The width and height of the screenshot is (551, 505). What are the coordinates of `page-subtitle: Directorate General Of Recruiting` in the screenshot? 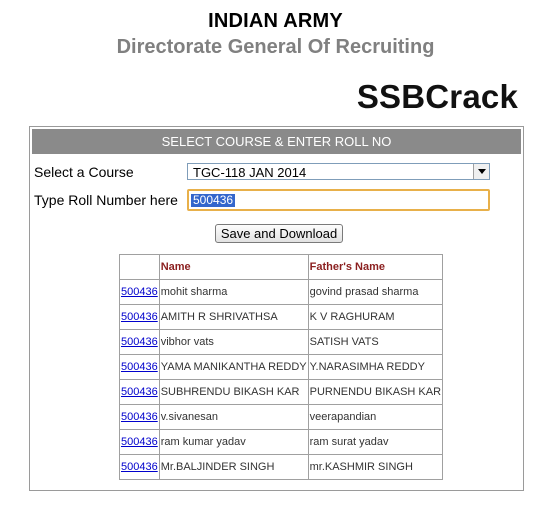 It's located at (275, 47).